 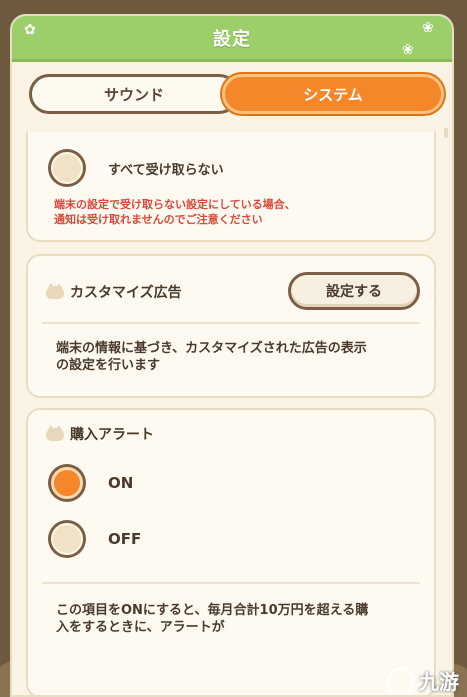 What do you see at coordinates (175, 204) in the screenshot?
I see `warning-line-1: 端末の設定で受け取らない設定にしている場合、` at bounding box center [175, 204].